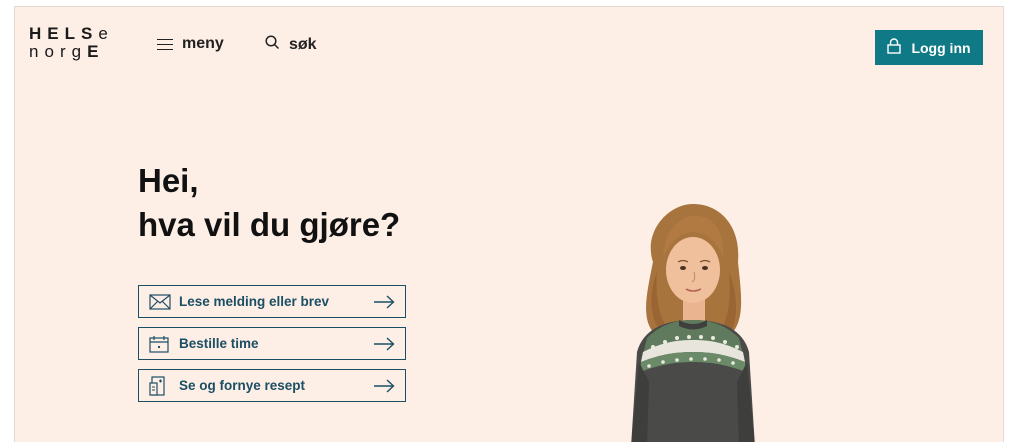 This screenshot has height=442, width=1012. I want to click on search-icon, so click(272, 45).